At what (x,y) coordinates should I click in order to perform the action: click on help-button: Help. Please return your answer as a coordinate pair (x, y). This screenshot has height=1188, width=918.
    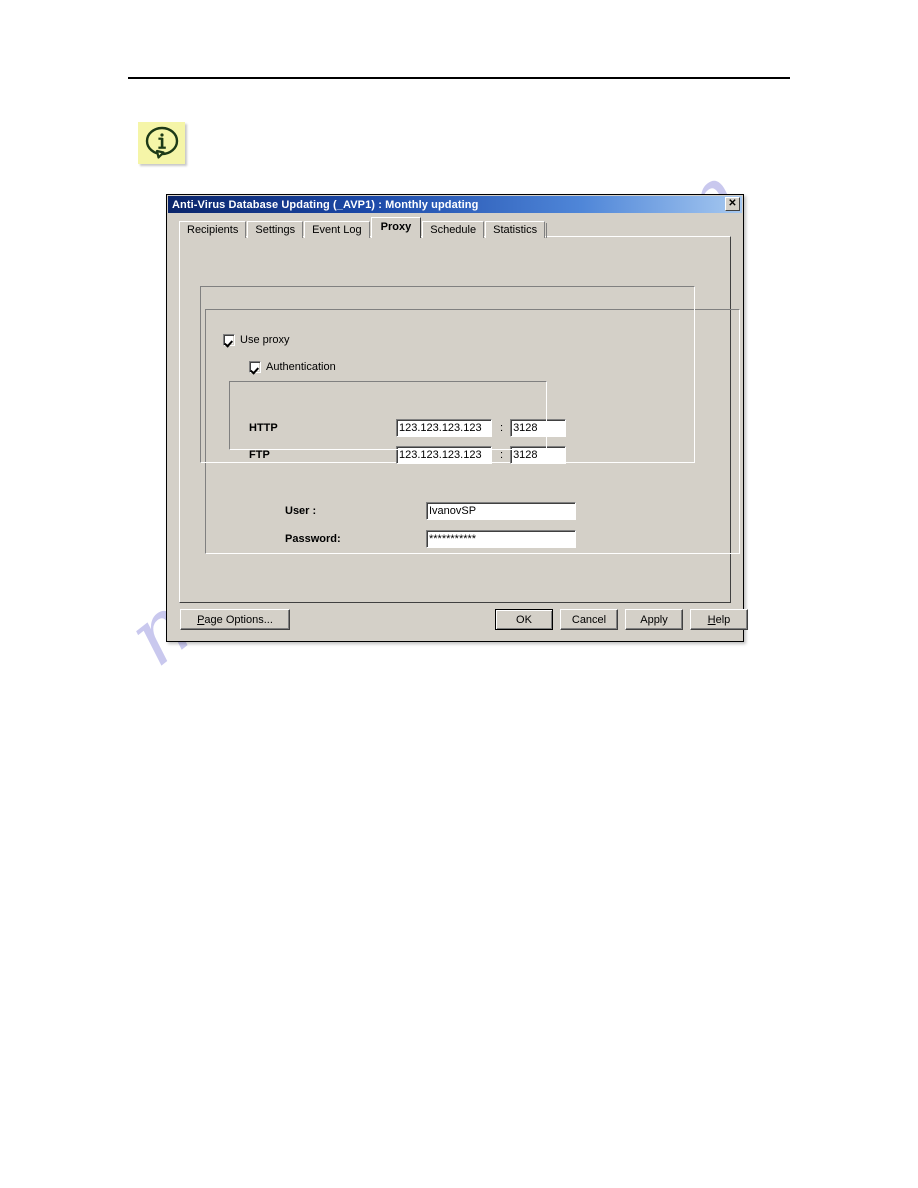
    Looking at the image, I should click on (719, 619).